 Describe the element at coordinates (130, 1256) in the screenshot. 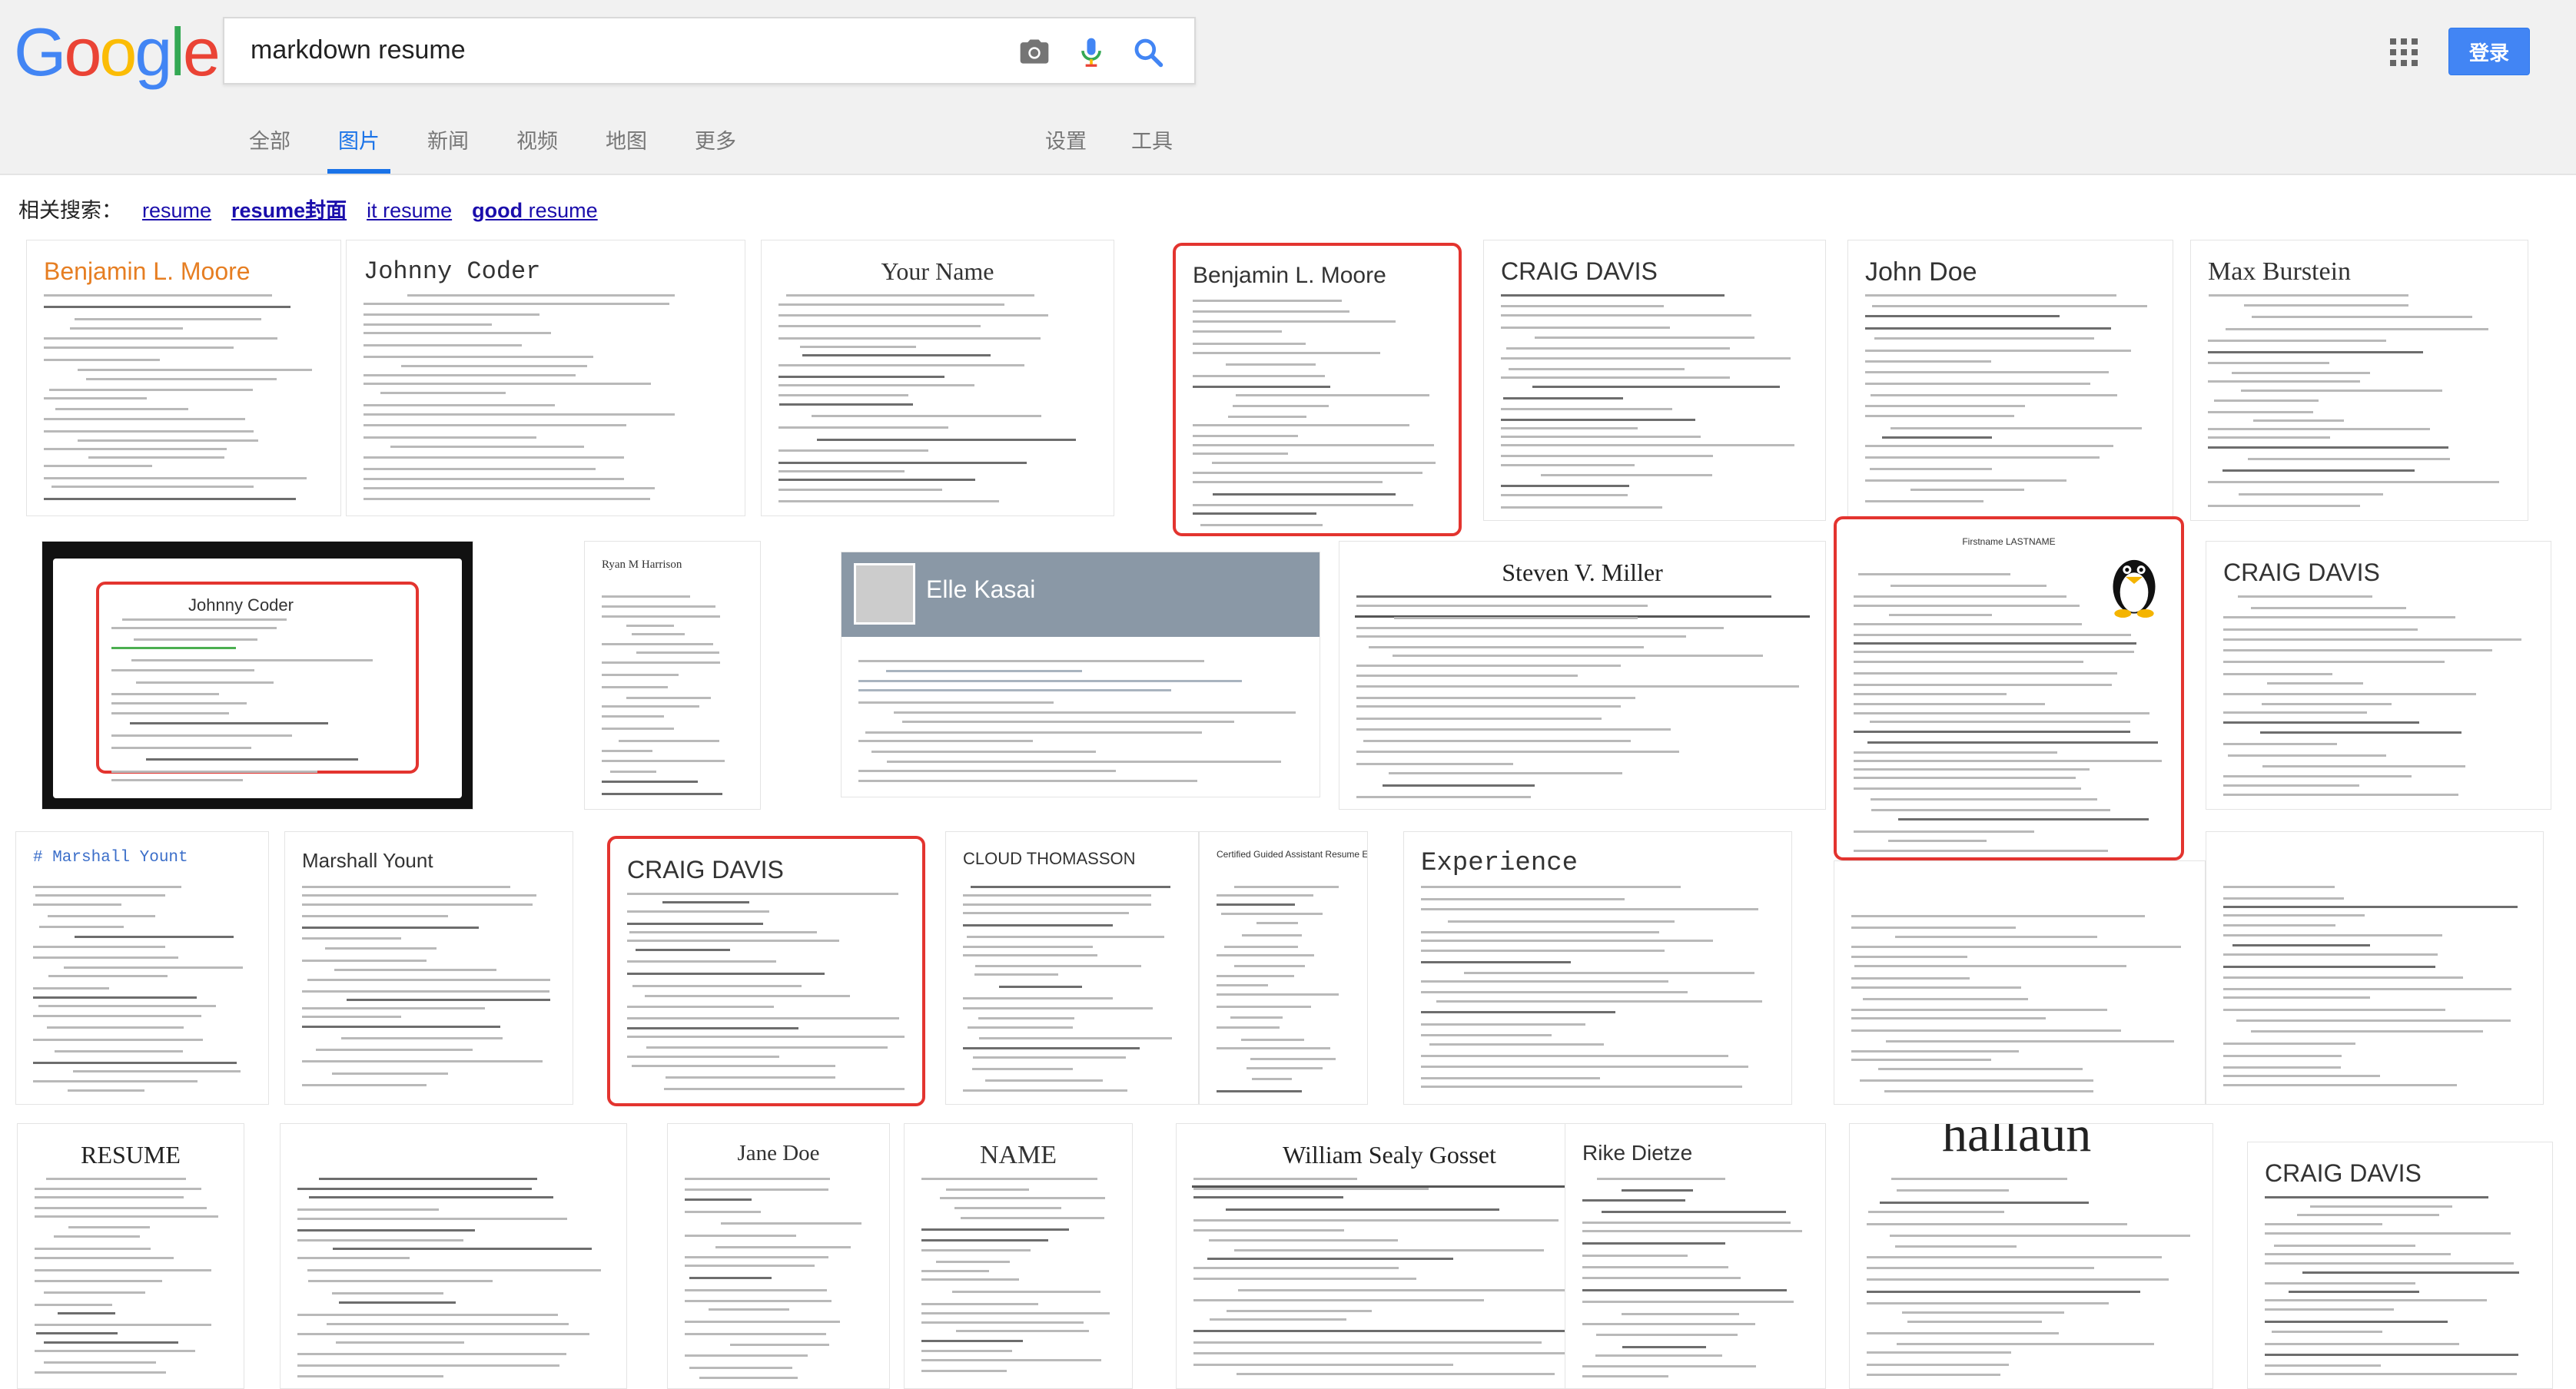

I see `image-result: RESUME` at that location.